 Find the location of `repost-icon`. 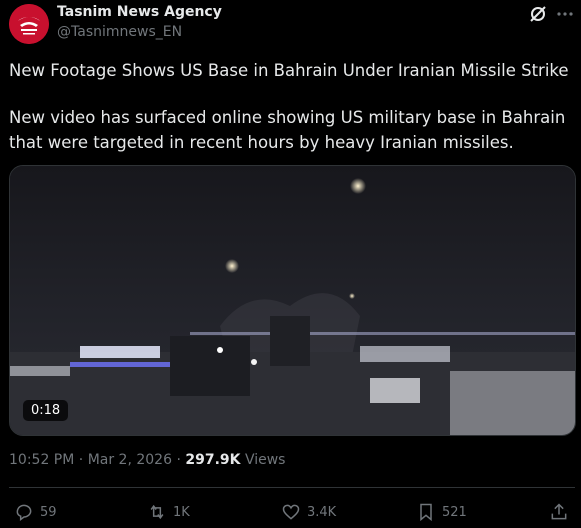

repost-icon is located at coordinates (157, 512).